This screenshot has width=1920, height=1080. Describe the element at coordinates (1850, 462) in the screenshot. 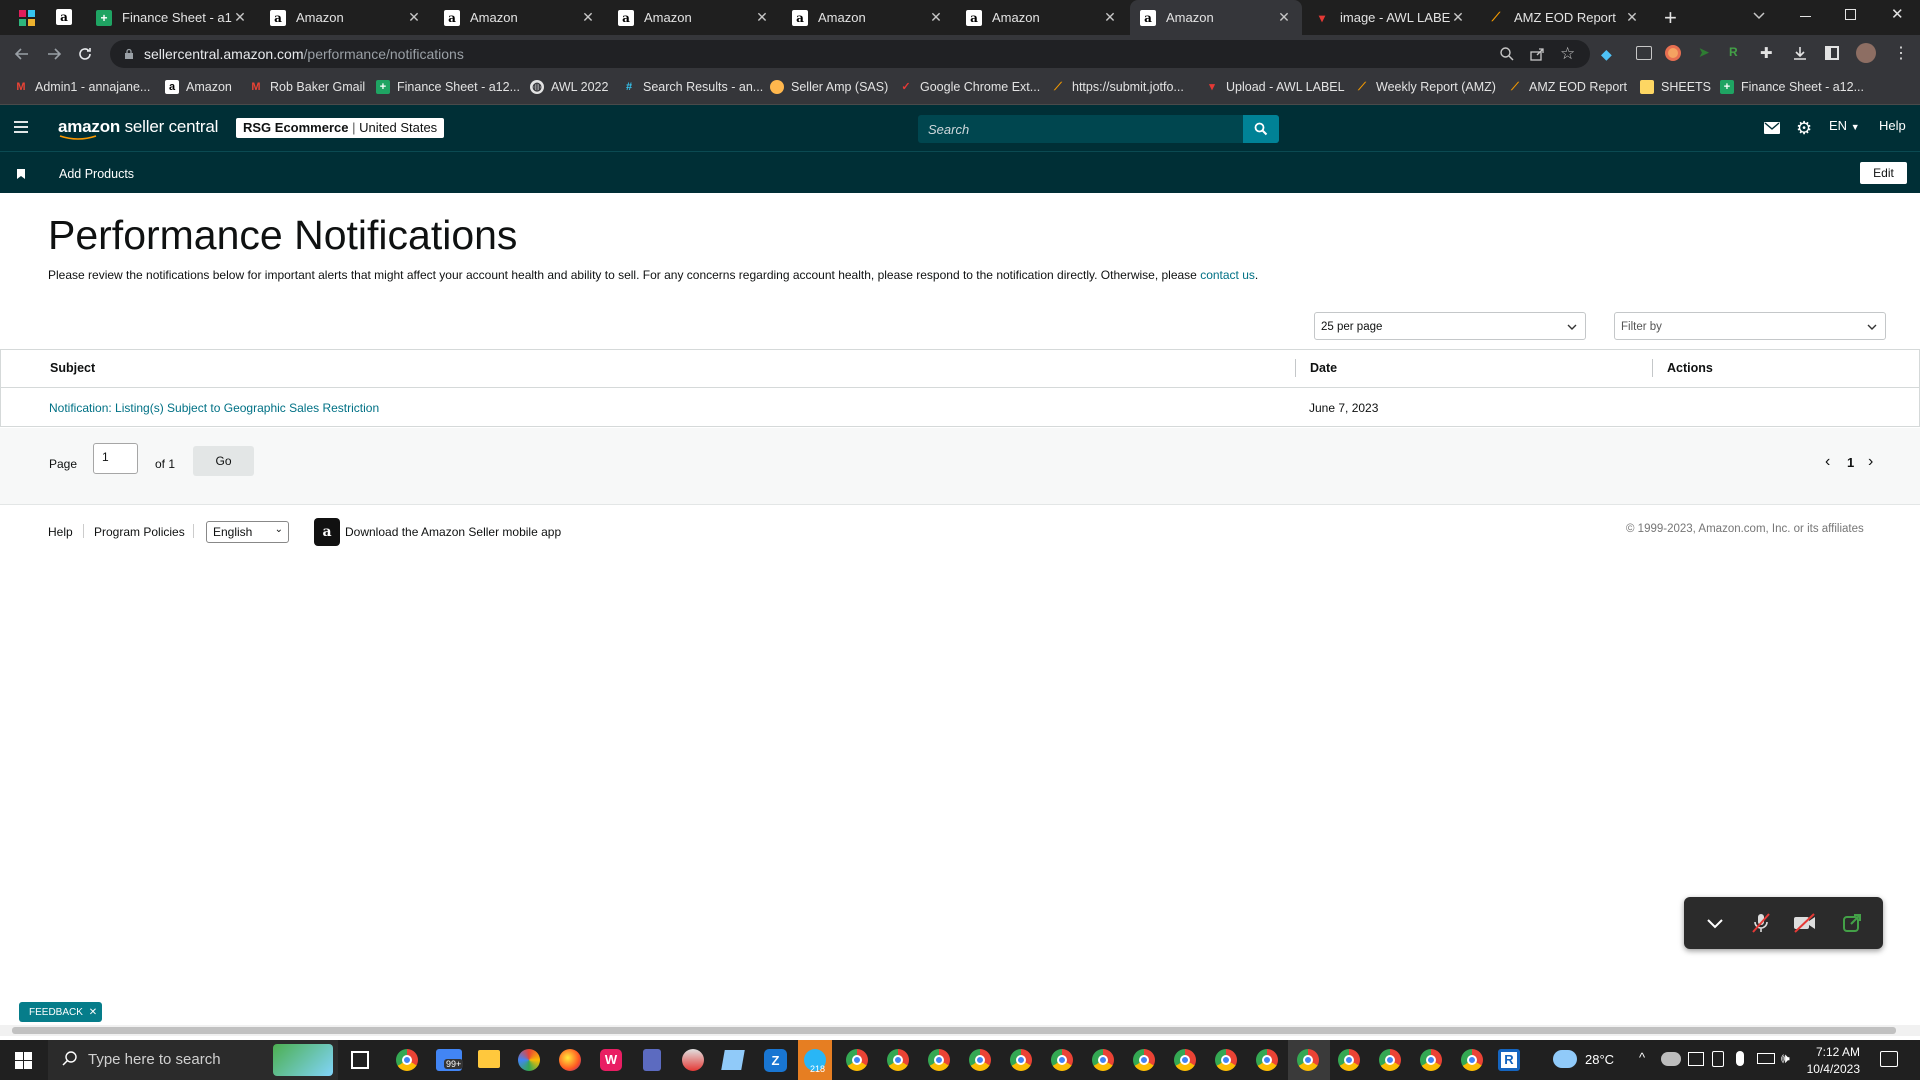

I see `current-page: 1` at that location.